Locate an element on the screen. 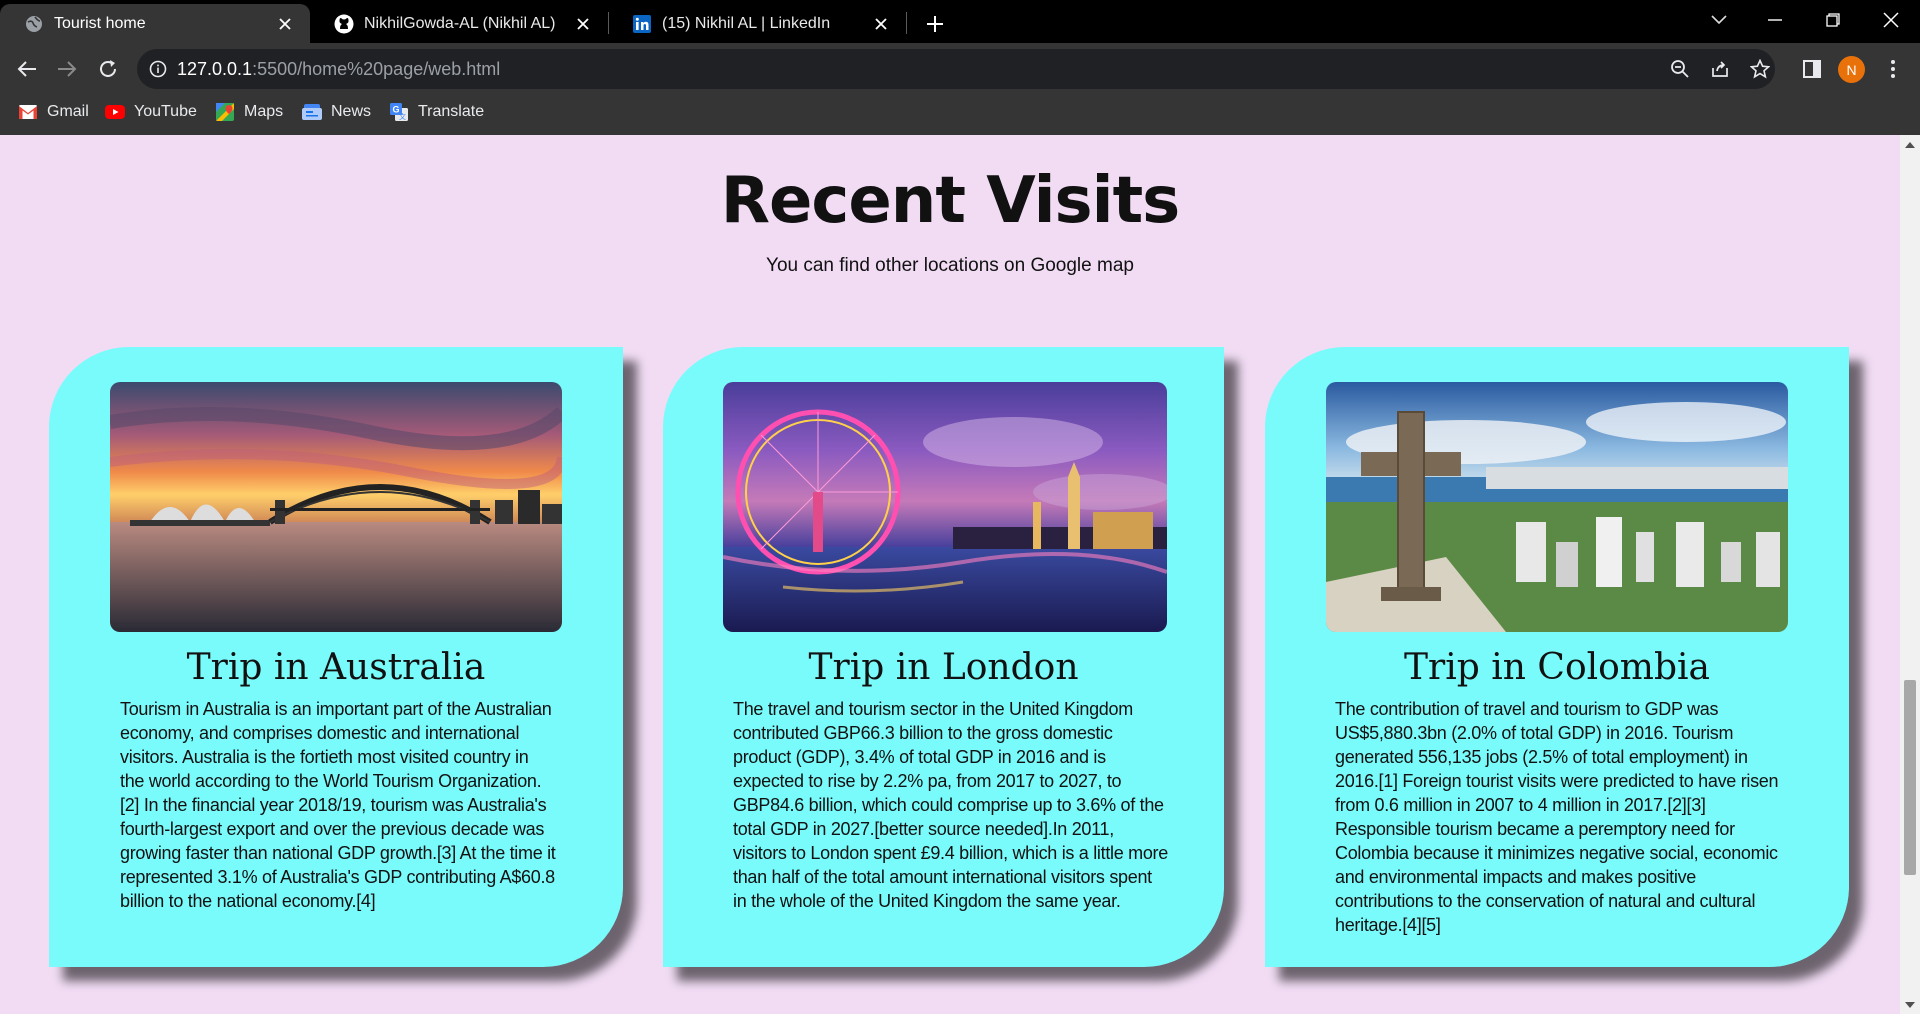 This screenshot has width=1920, height=1014. info-icon is located at coordinates (158, 71).